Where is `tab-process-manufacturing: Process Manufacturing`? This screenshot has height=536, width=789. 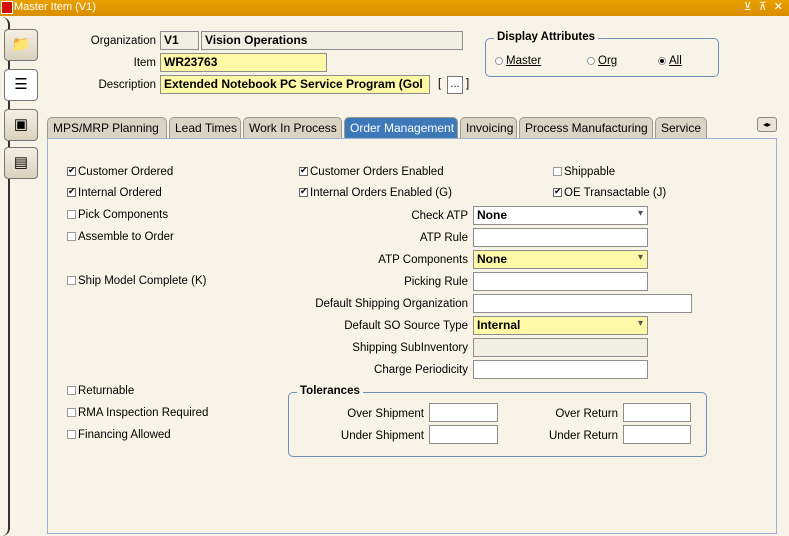
tab-process-manufacturing: Process Manufacturing is located at coordinates (586, 127).